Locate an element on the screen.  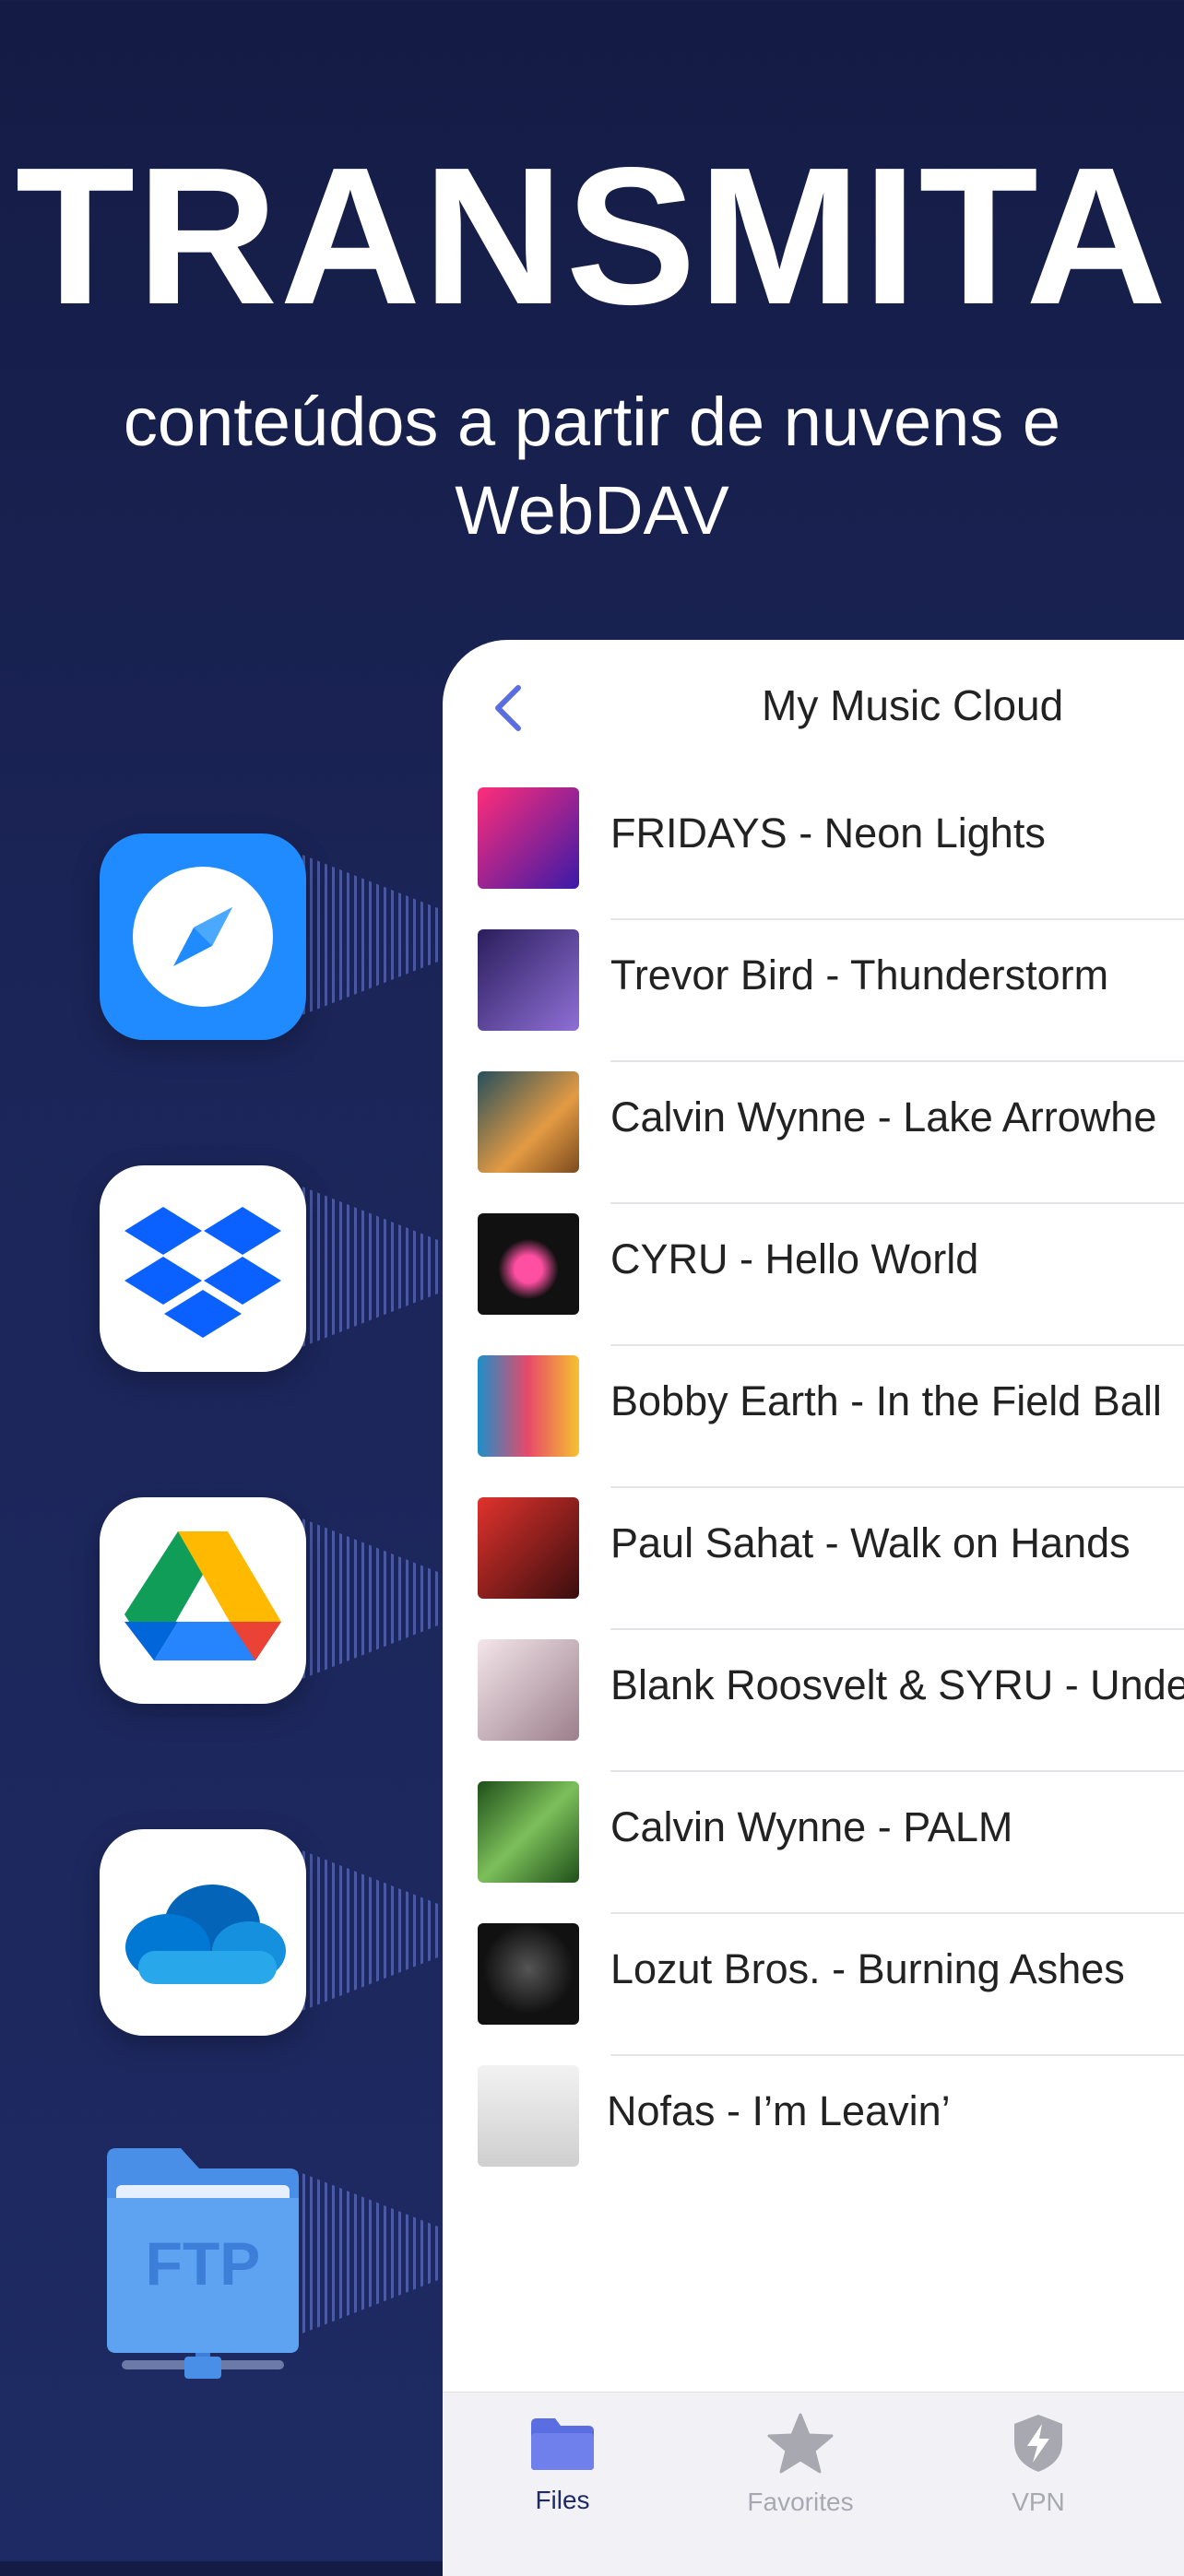
track-title: Nofas - I’m Leavin’ is located at coordinates (779, 2110).